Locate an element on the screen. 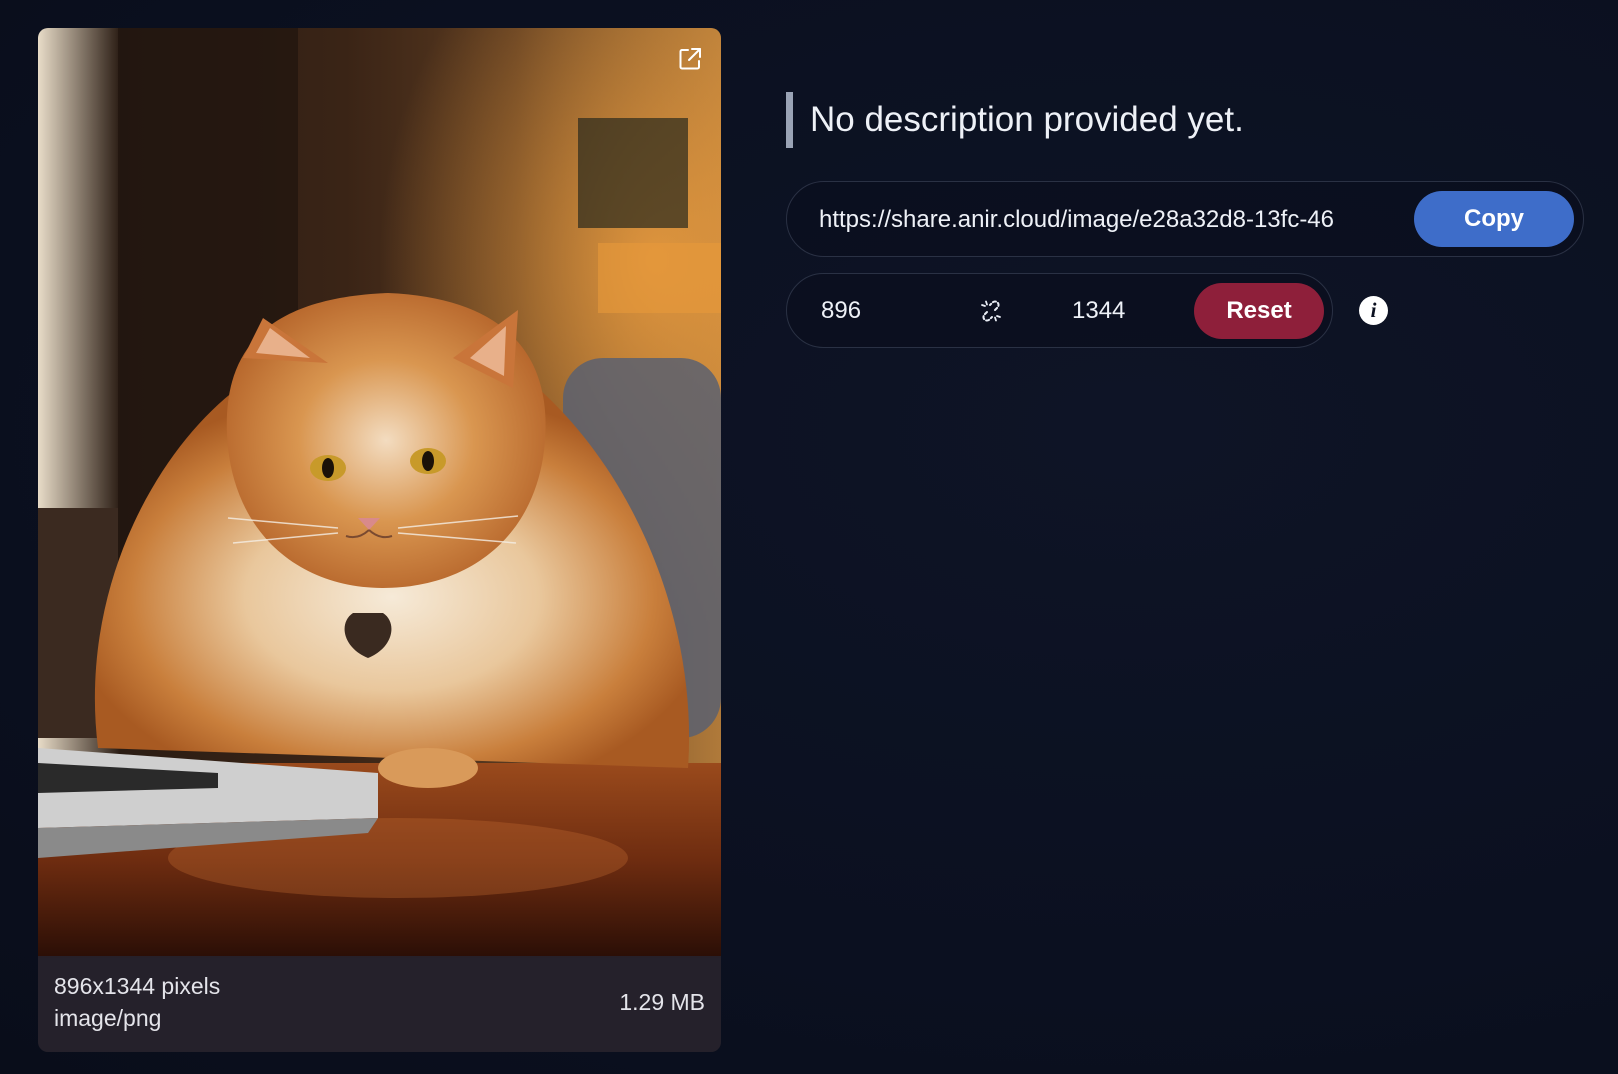 The image size is (1618, 1074). image-mime-type: image/png is located at coordinates (108, 1018).